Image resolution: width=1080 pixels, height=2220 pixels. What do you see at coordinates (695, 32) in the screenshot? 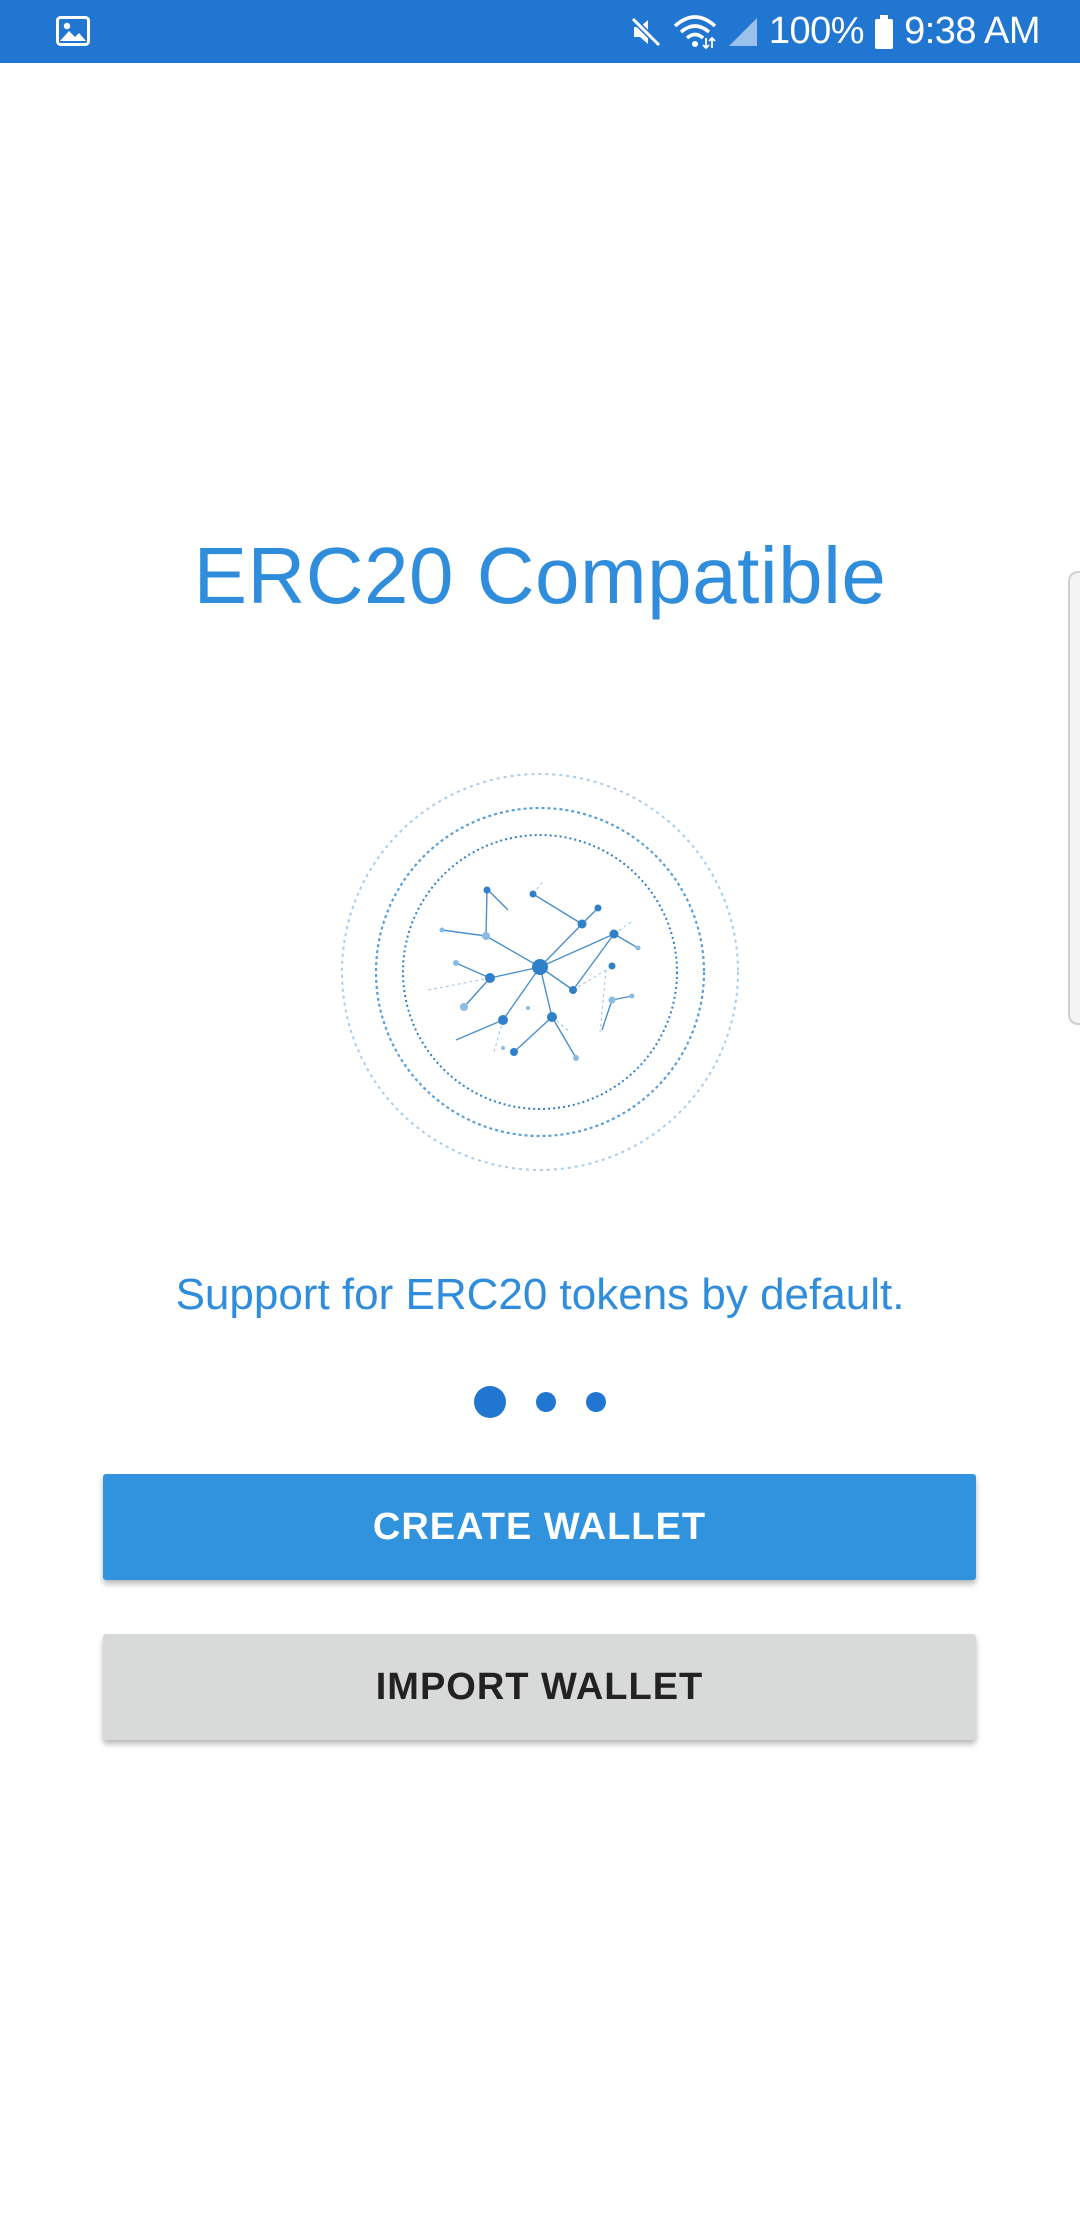
I see `wifi-icon` at bounding box center [695, 32].